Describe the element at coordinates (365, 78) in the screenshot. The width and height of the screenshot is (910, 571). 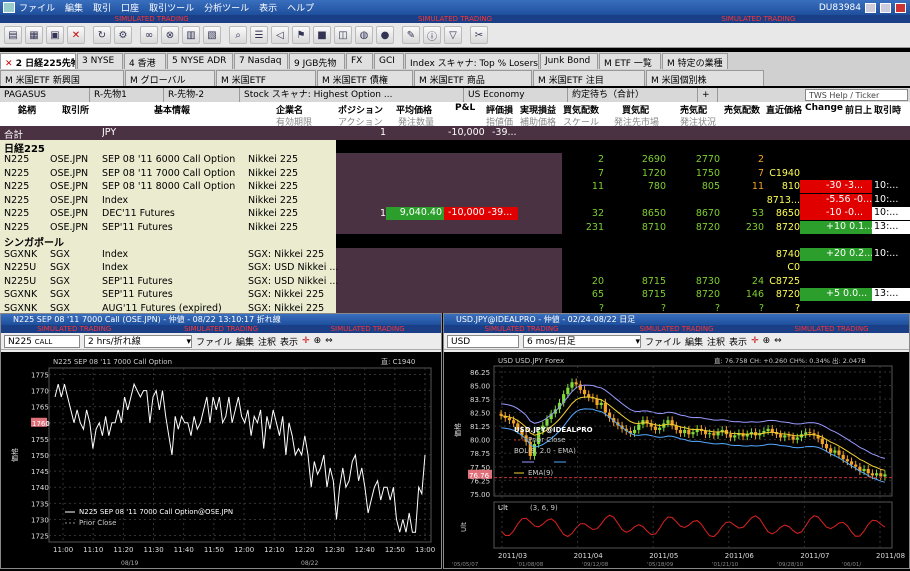
I see `tab-etf-bond: M 米国ETF 債権` at that location.